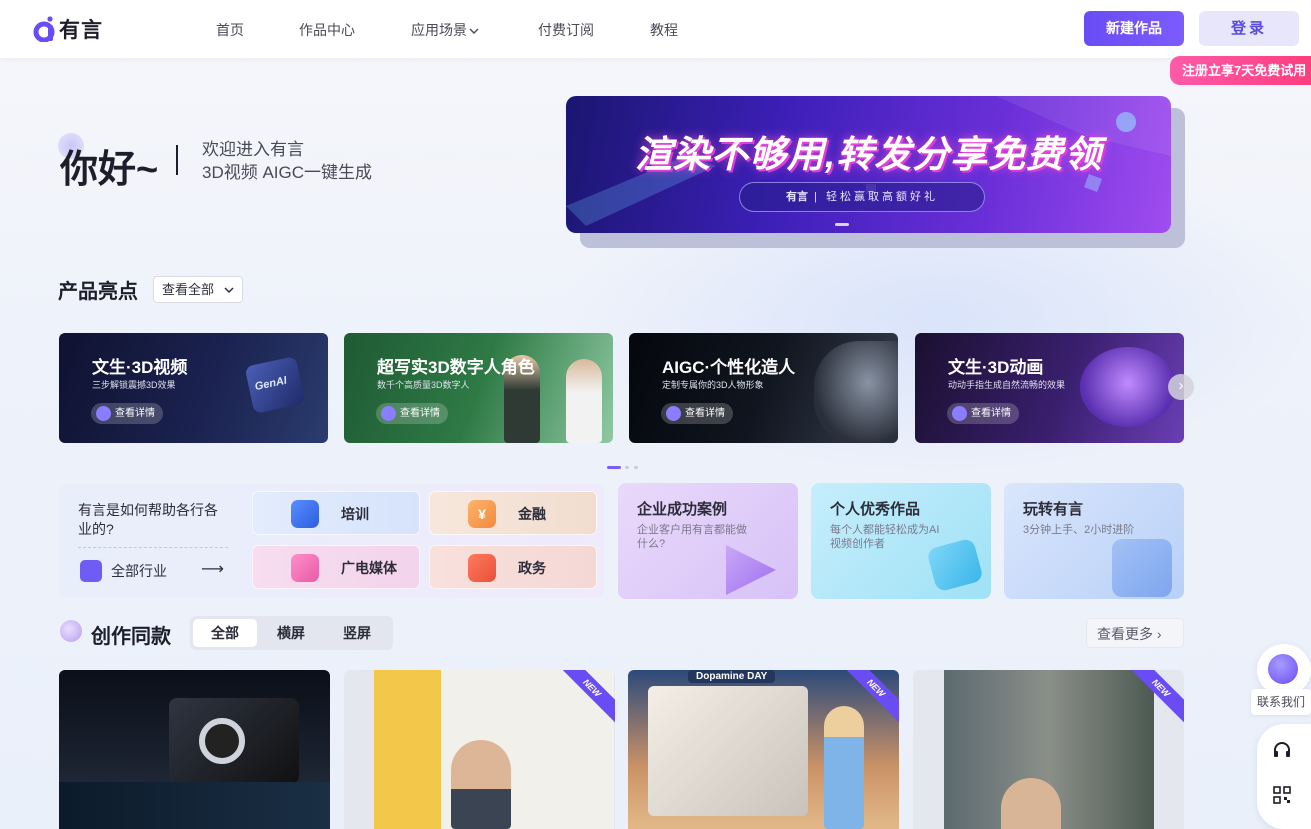  What do you see at coordinates (566, 30) in the screenshot?
I see `nav-subscription: 付费订阅` at bounding box center [566, 30].